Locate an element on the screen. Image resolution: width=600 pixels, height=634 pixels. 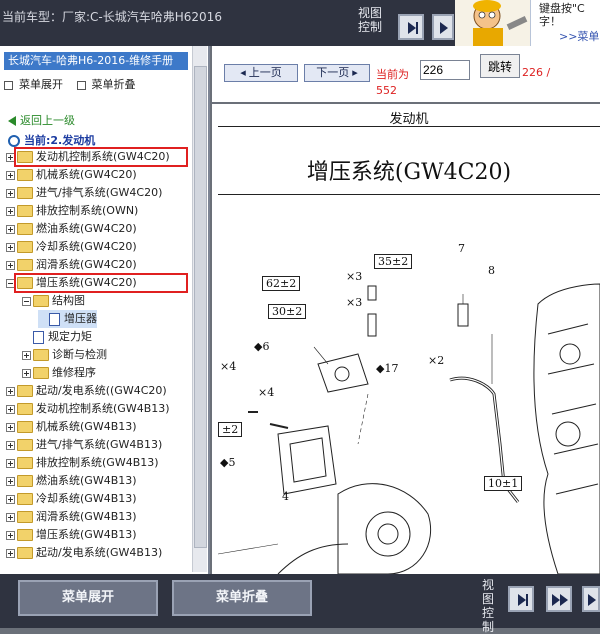
tree-item: 增压系统(GW4B13) is located at coordinates (71, 535).